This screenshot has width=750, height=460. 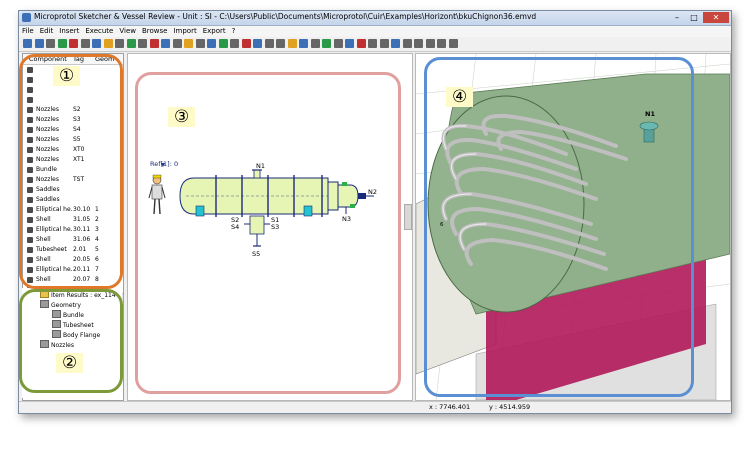 What do you see at coordinates (460, 97) in the screenshot?
I see `annotation-number-4: ④` at bounding box center [460, 97].